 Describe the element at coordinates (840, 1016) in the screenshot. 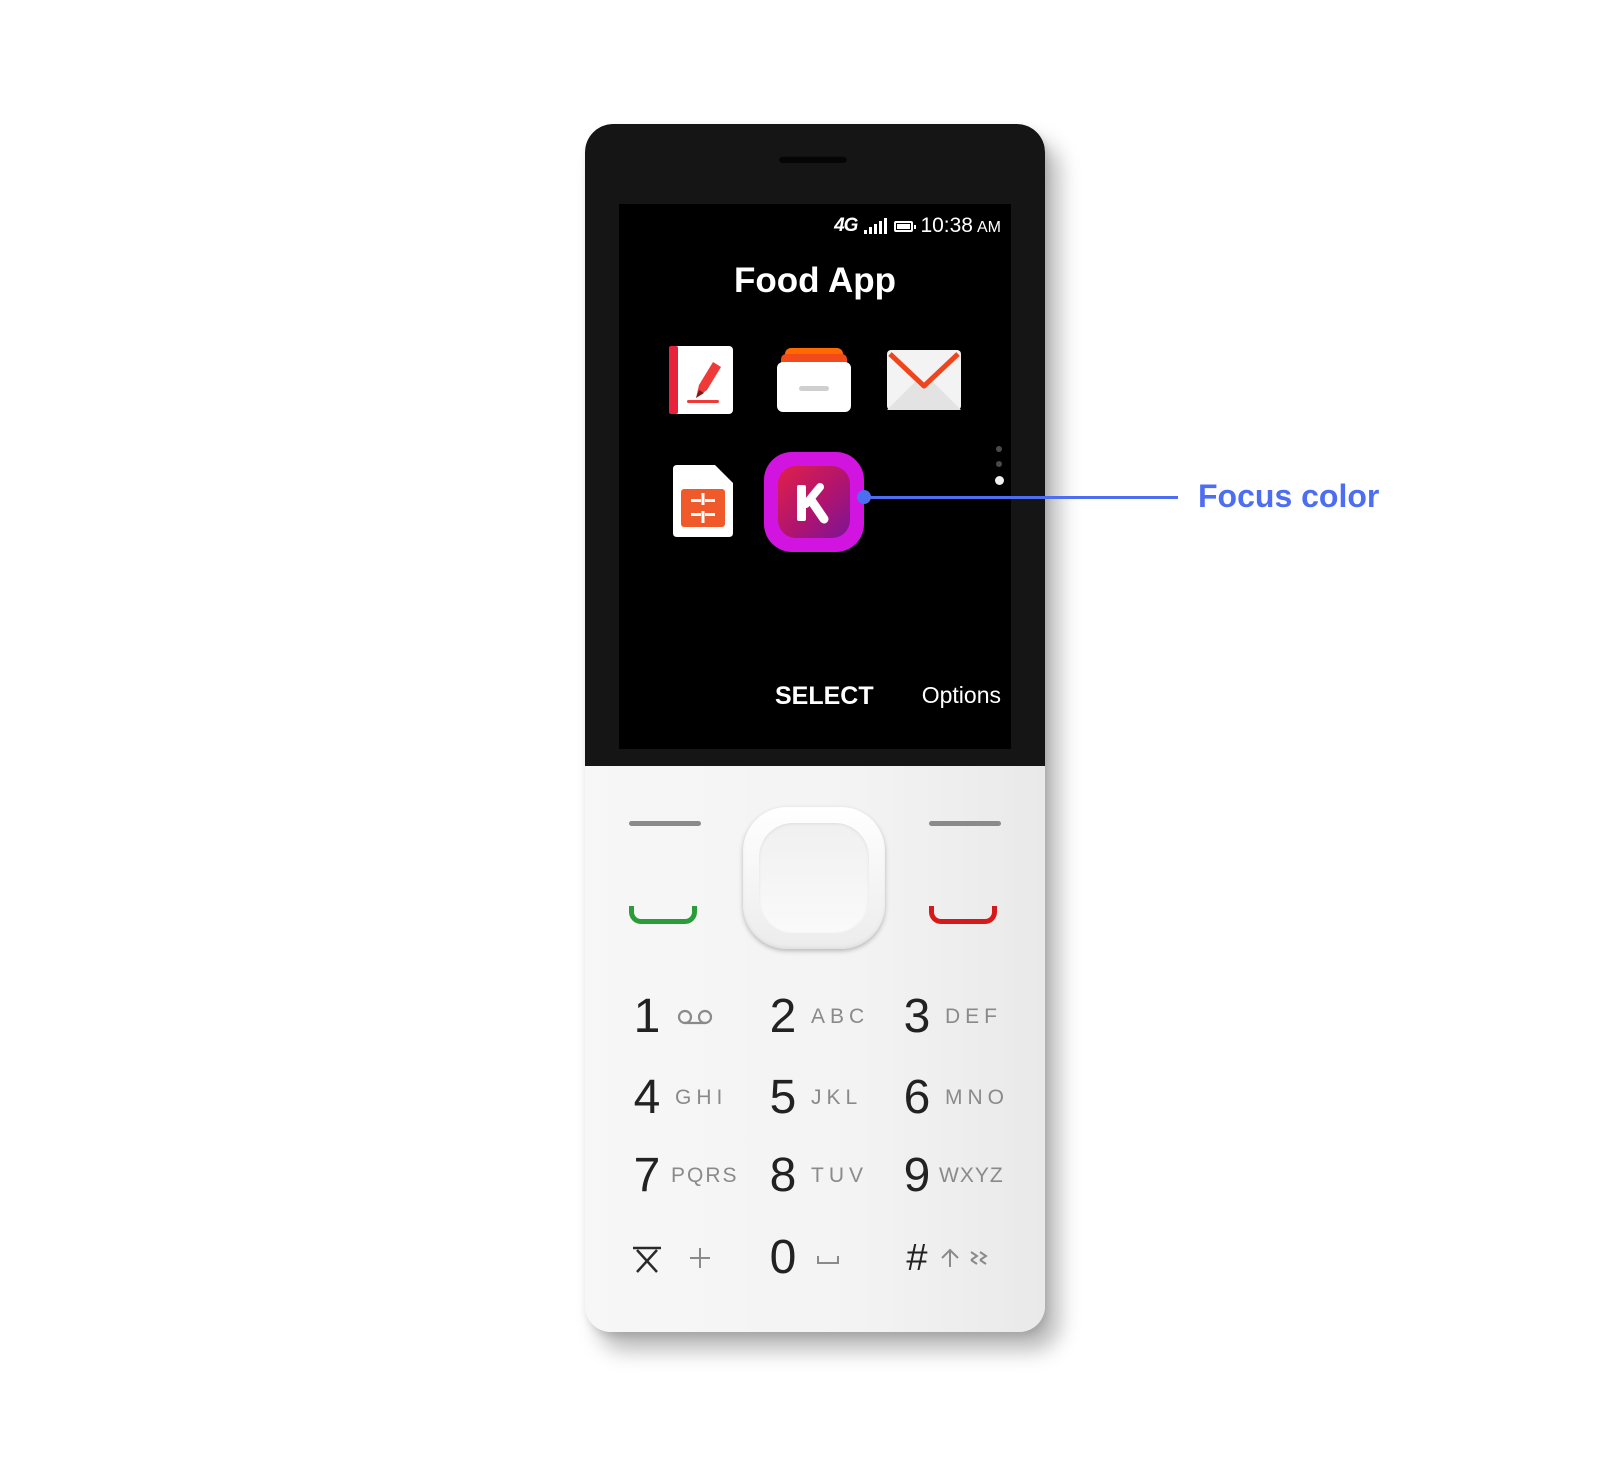

I see `key-letters: ABC` at that location.